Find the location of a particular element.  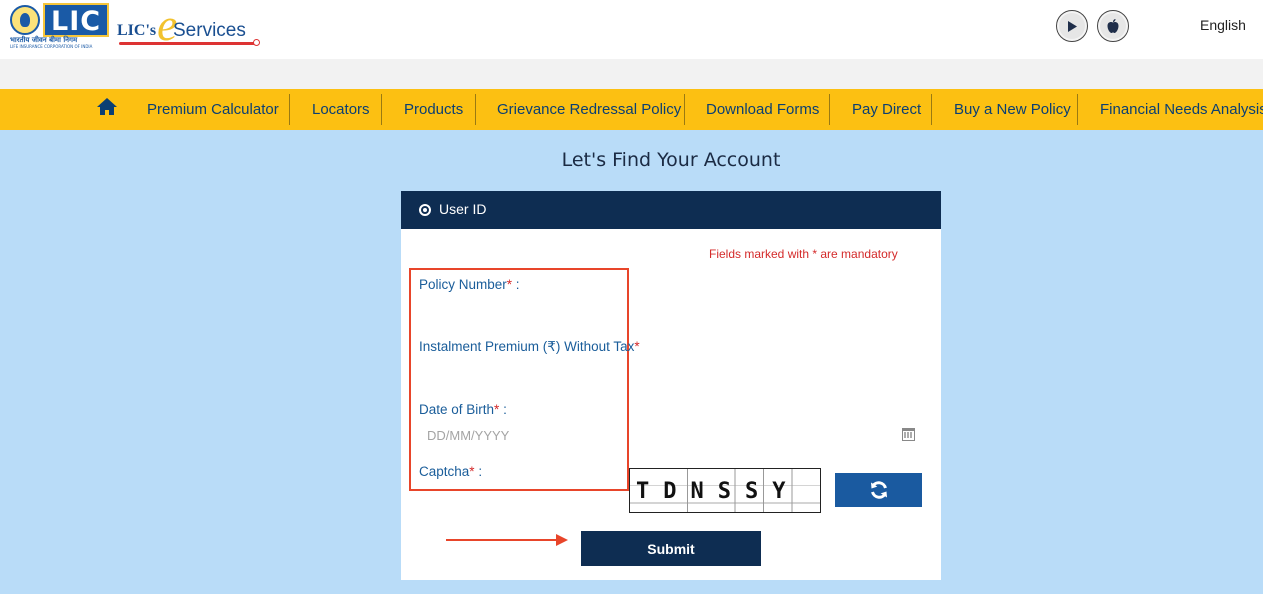

captcha-text: TDNSSY is located at coordinates (718, 491).